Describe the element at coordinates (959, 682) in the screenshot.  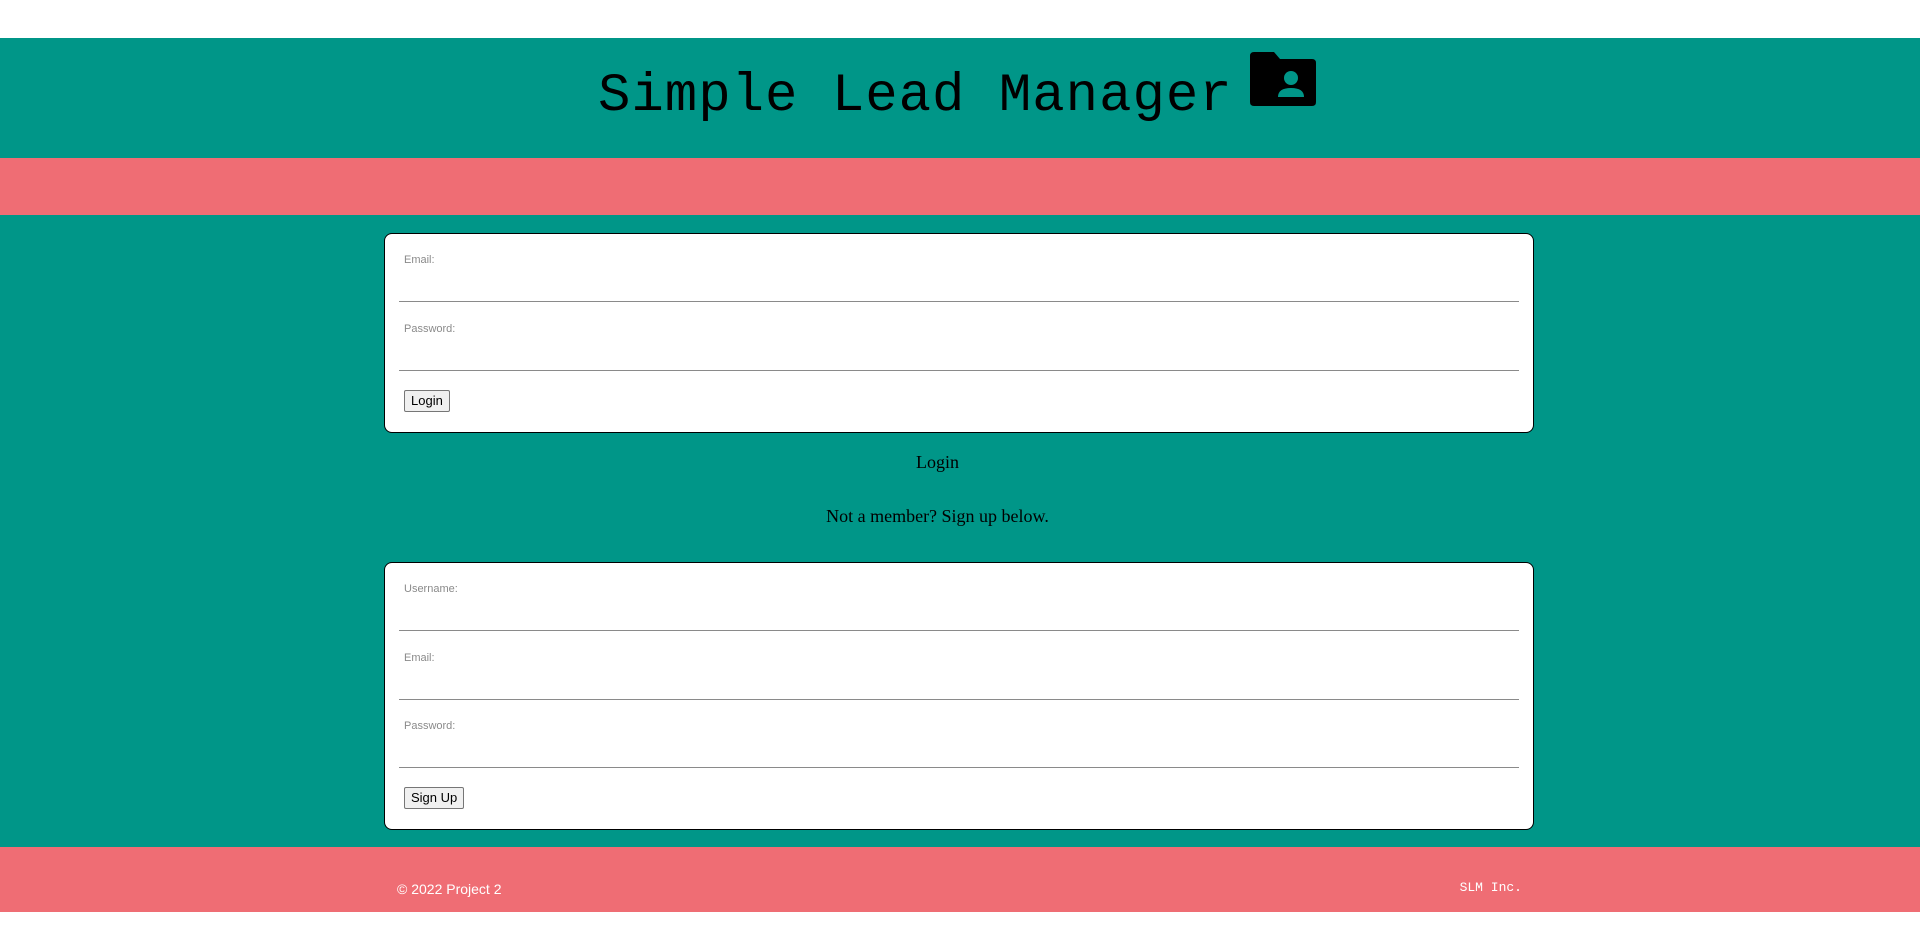
I see `signup-email-input` at that location.